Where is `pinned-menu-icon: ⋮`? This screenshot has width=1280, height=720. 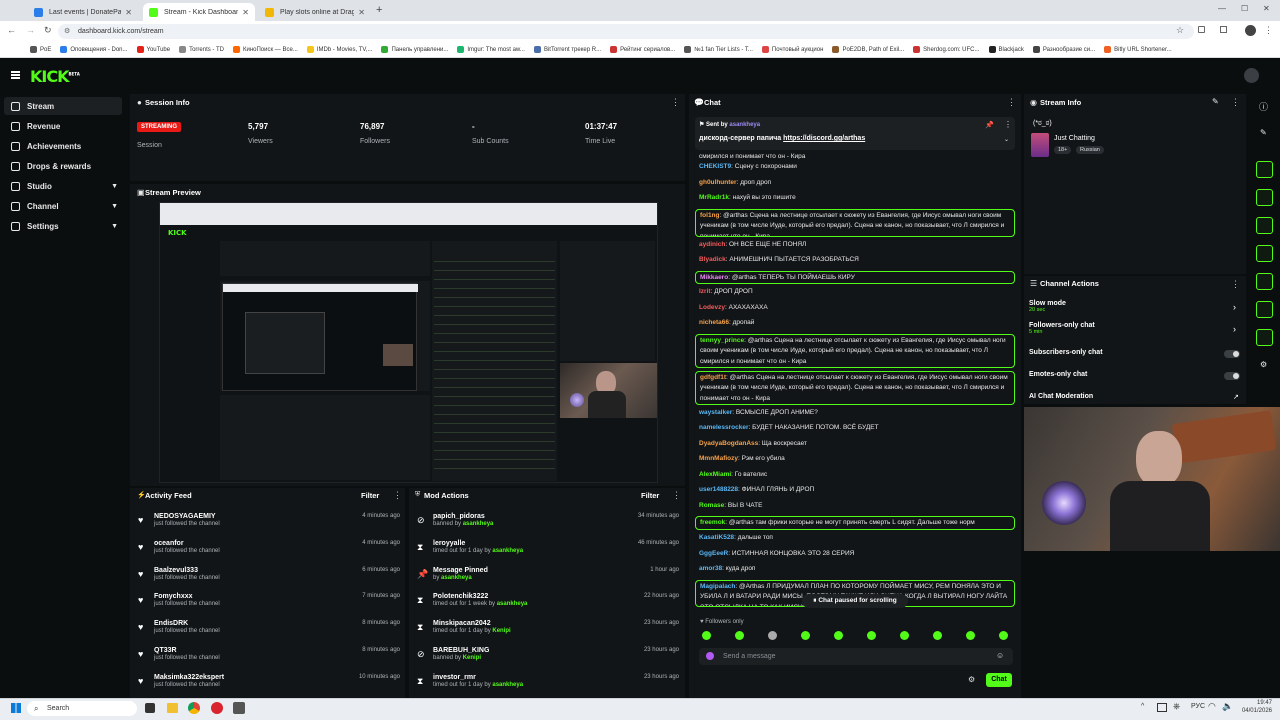
pinned-menu-icon: ⋮ is located at coordinates (1008, 124).